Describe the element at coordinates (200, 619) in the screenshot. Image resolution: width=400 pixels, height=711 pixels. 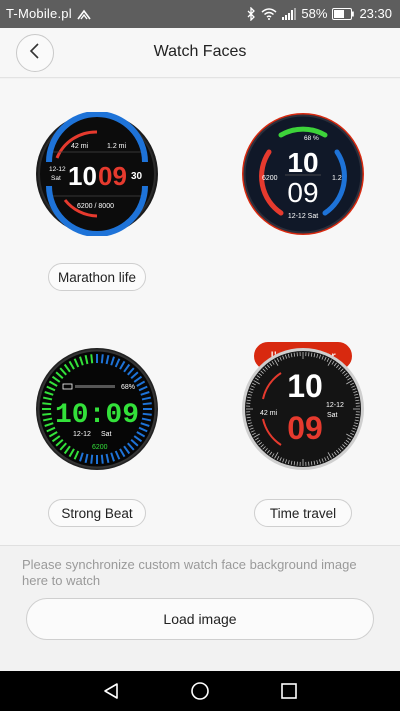
I see `load-image-button: Load image` at that location.